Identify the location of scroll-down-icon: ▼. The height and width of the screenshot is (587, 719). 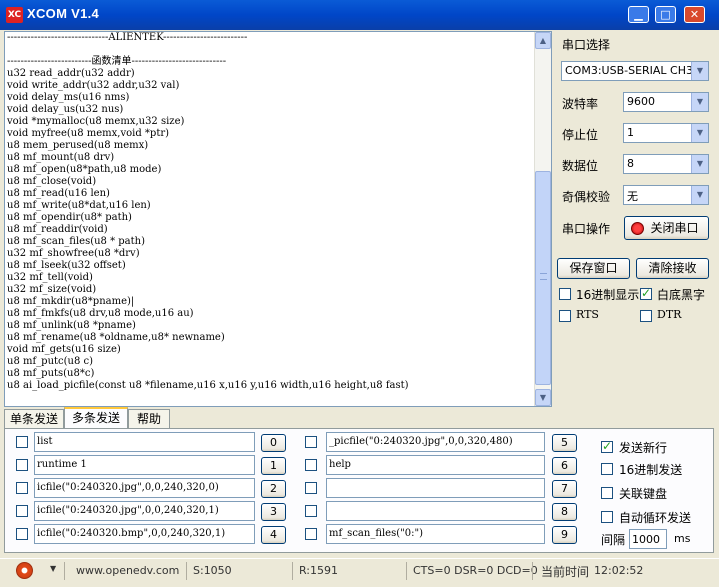
(543, 397).